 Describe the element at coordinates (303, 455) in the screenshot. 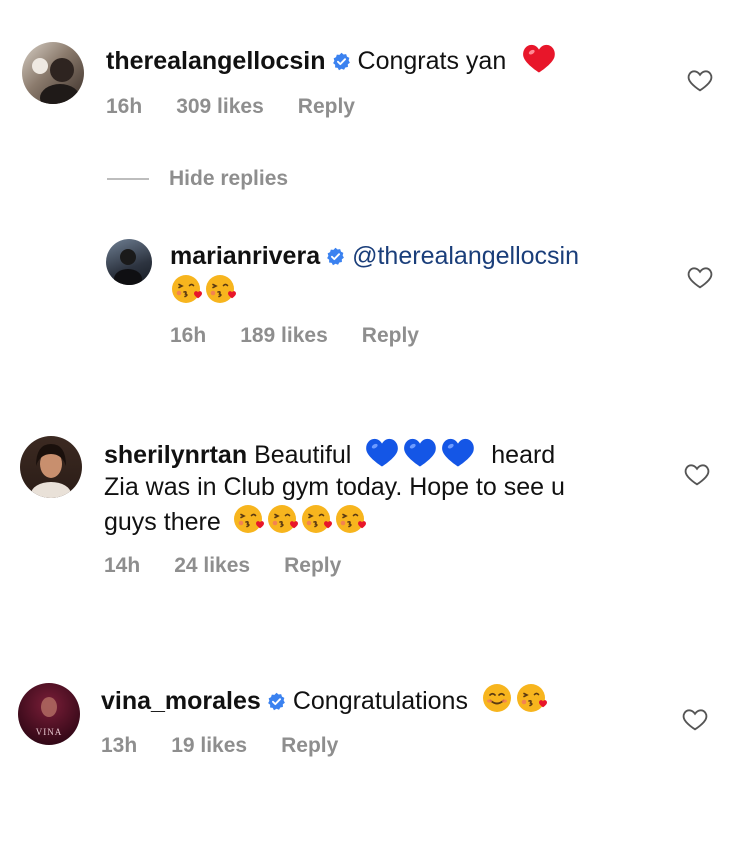

I see `comment-text: Beautiful` at that location.